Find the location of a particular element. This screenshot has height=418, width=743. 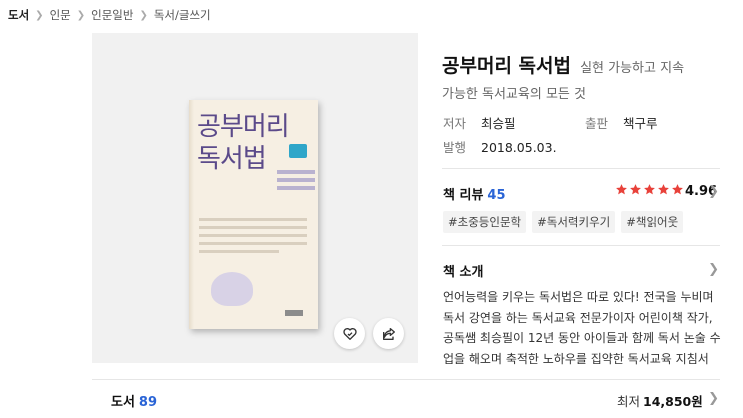

heart-icon is located at coordinates (349, 333).